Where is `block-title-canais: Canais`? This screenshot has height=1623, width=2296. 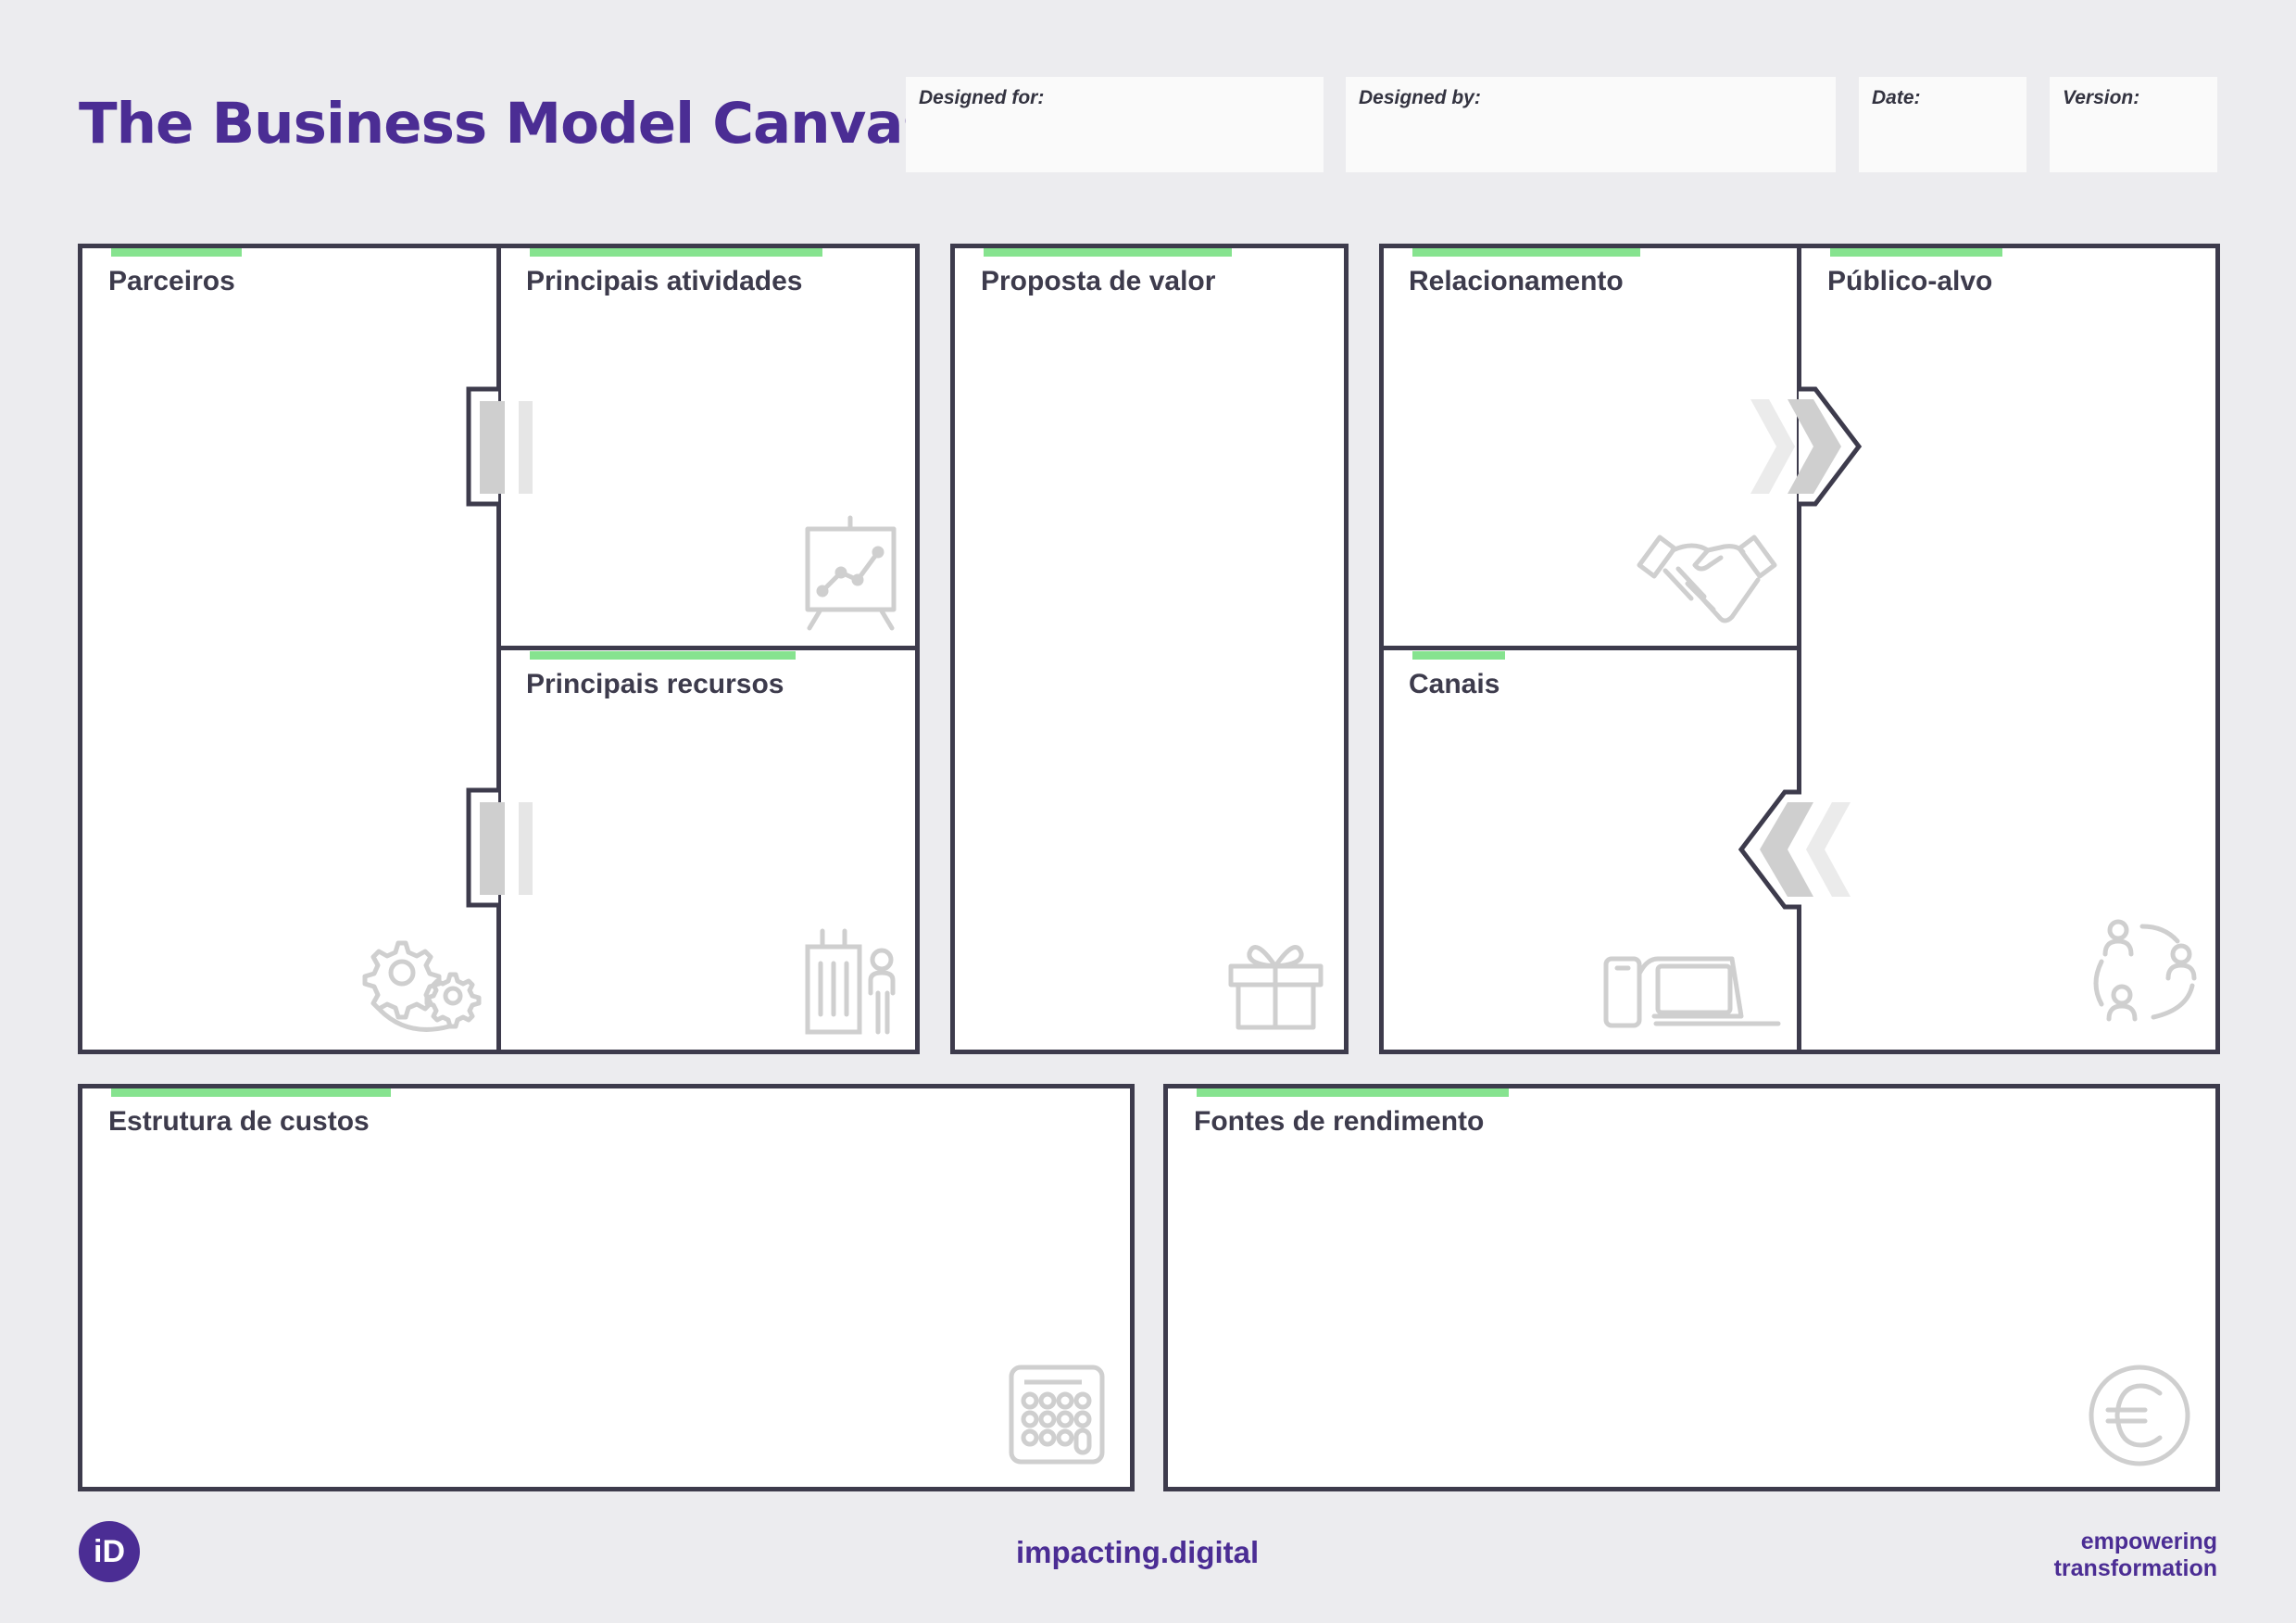
block-title-canais: Canais is located at coordinates (1454, 684).